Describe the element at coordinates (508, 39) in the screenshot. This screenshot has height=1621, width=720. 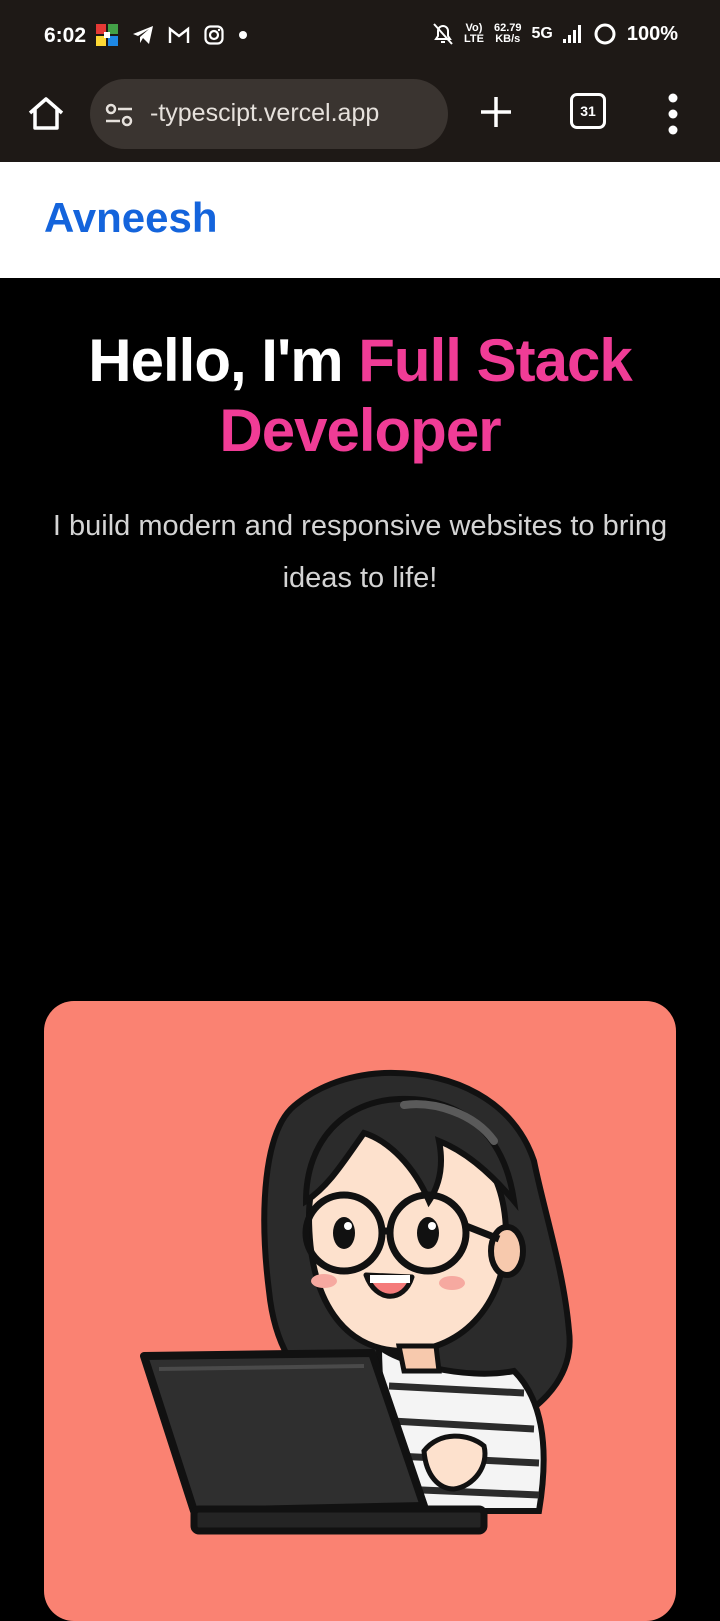
I see `speed-unit: KB/s` at that location.